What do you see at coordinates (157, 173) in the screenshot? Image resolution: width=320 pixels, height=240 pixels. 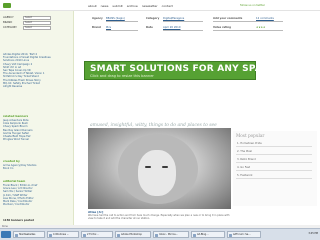 I see `photo-face` at bounding box center [157, 173].